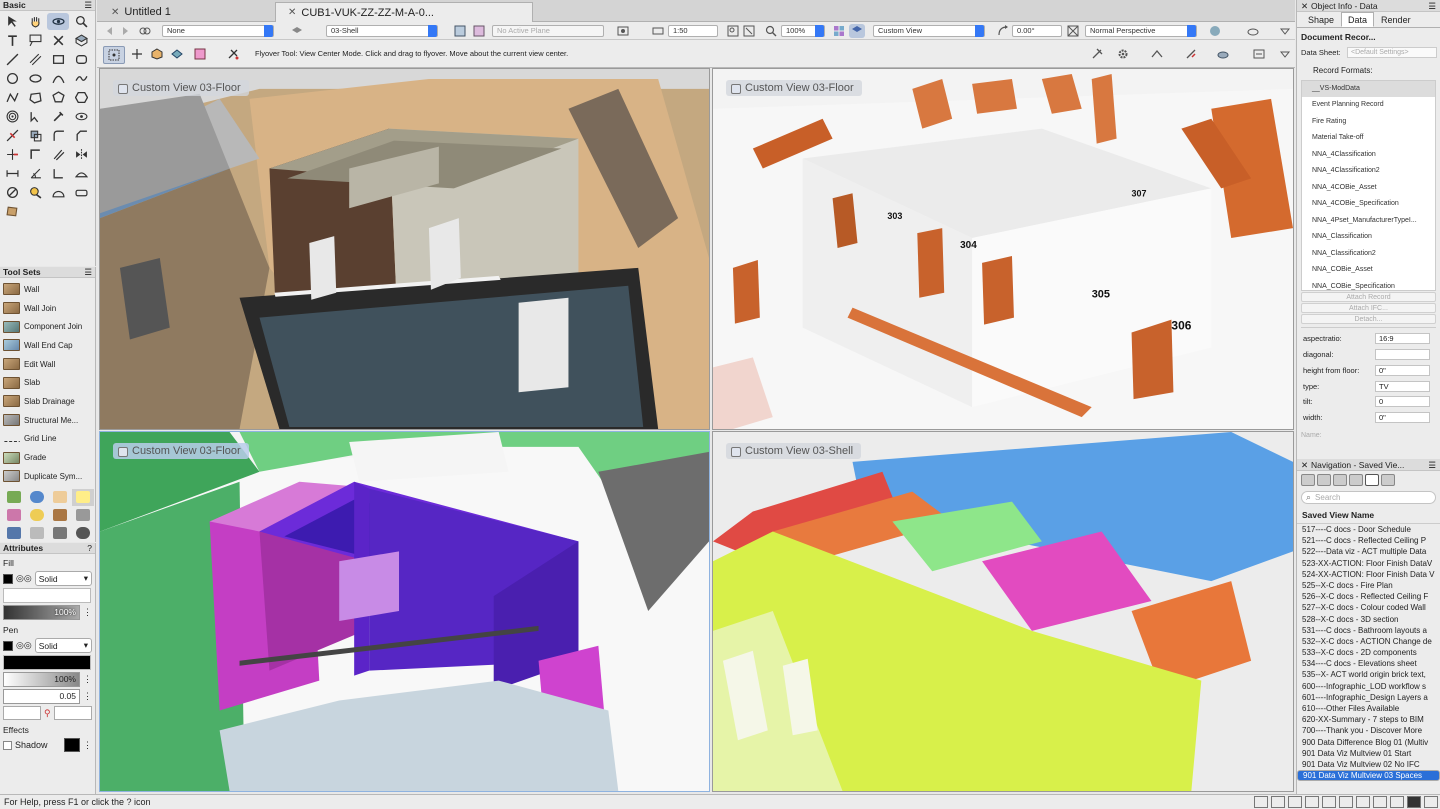  Describe the element at coordinates (1402, 354) in the screenshot. I see `field-value` at that location.